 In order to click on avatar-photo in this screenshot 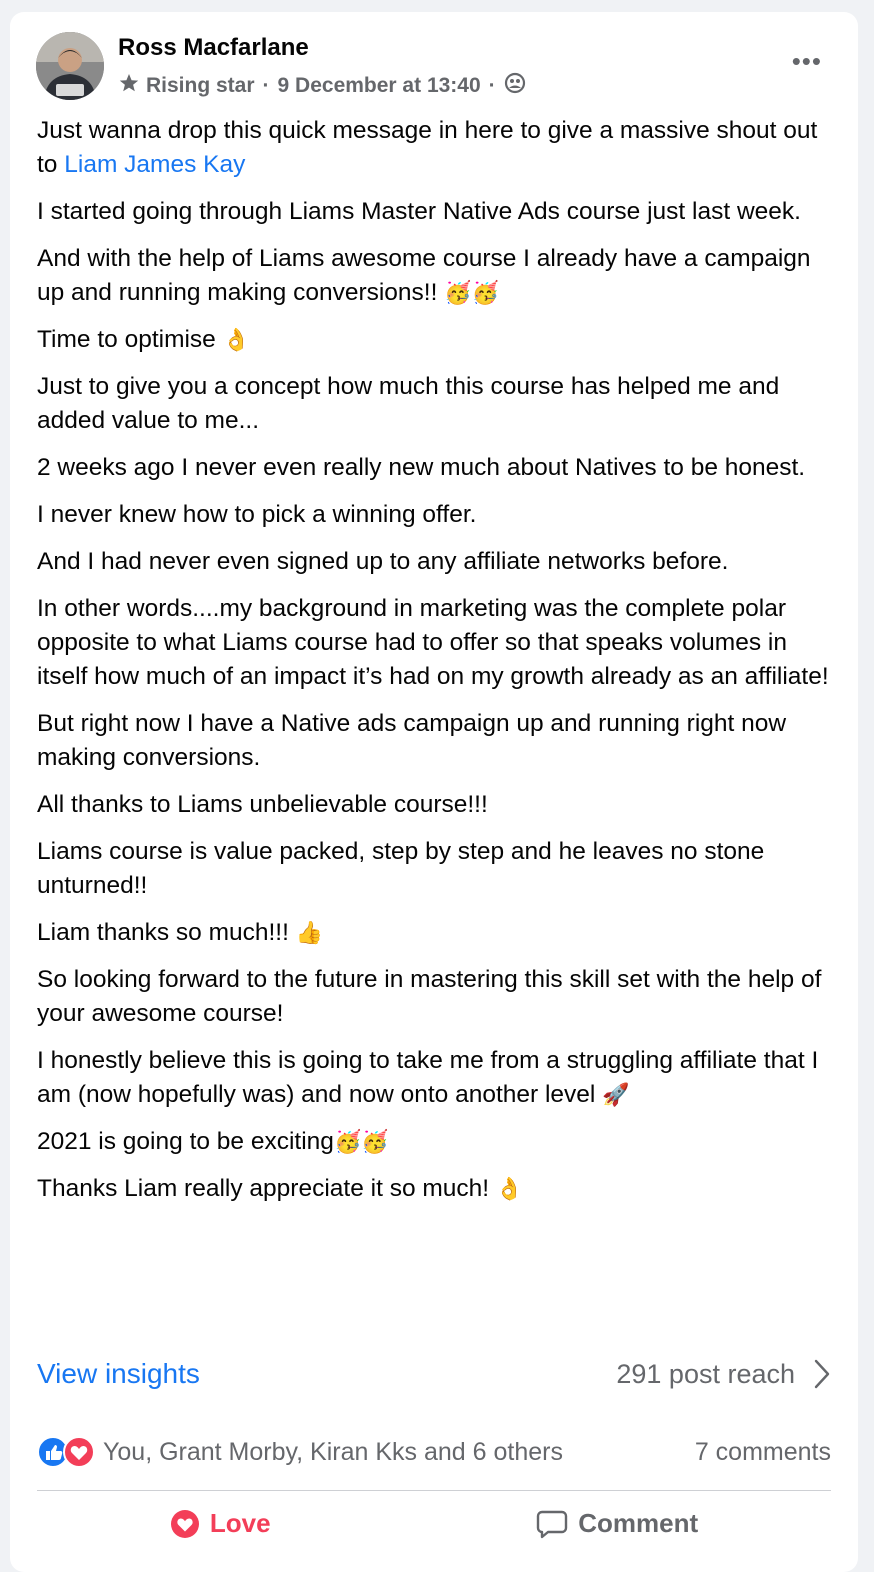, I will do `click(70, 66)`.